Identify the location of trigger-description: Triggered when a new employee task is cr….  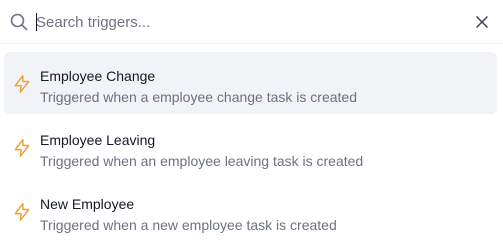
(188, 225).